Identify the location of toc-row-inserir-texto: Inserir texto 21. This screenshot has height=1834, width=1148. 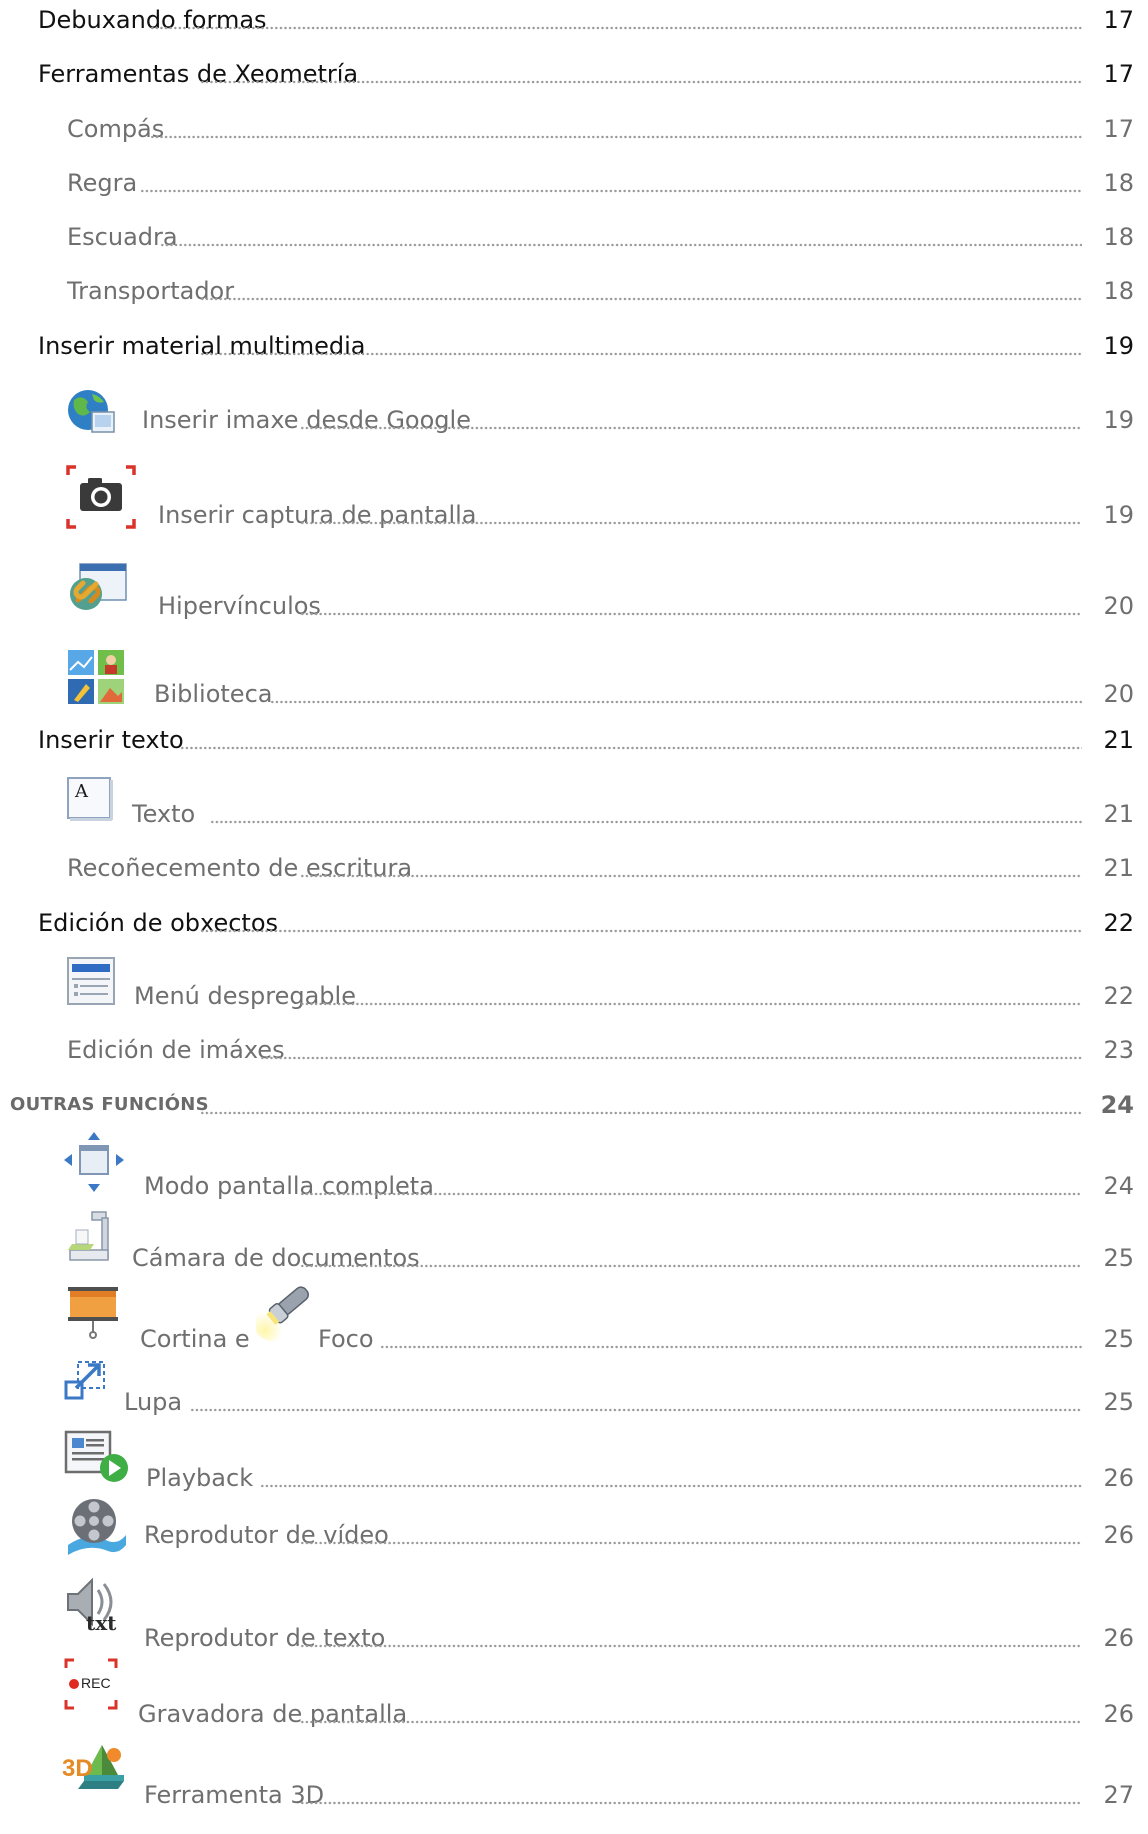
(574, 742).